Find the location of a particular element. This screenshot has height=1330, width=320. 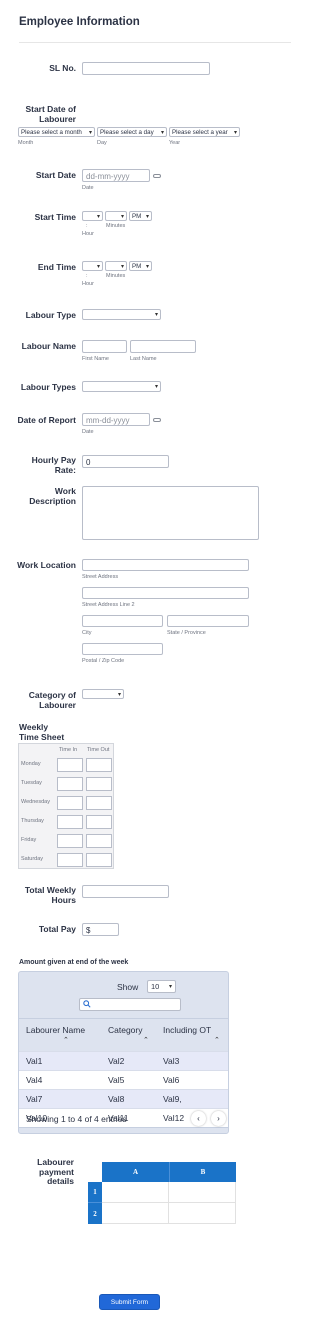

time-out-header: Time Out is located at coordinates (98, 750).